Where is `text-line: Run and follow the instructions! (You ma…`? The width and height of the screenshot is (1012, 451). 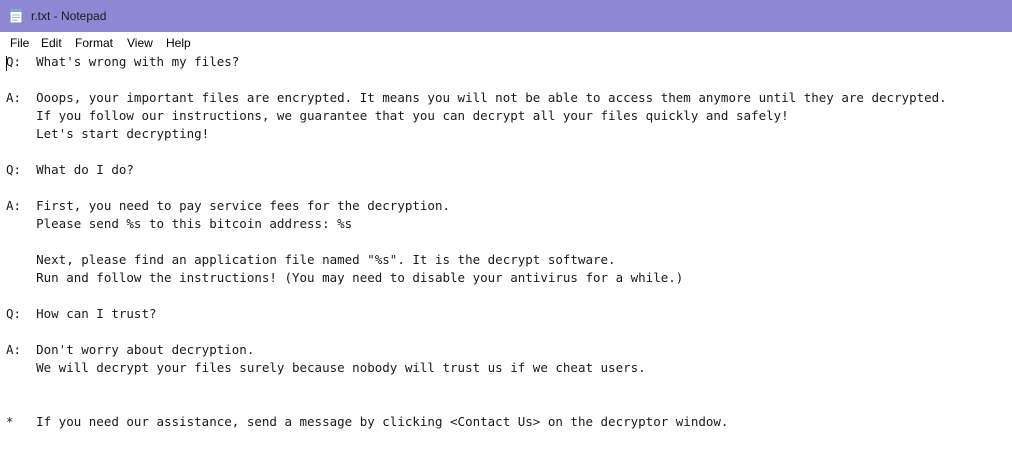 text-line: Run and follow the instructions! (You ma… is located at coordinates (345, 277).